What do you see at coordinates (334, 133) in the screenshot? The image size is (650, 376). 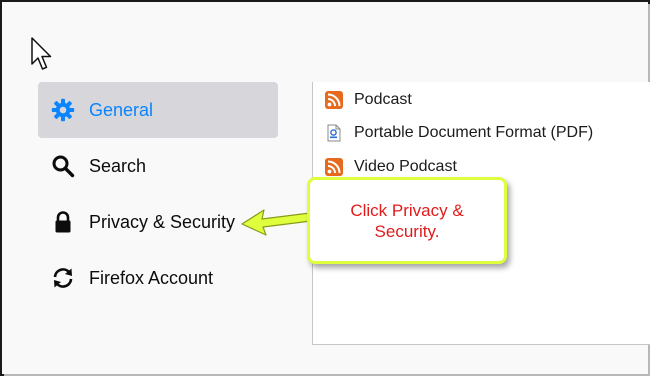 I see `pdf-file-icon` at bounding box center [334, 133].